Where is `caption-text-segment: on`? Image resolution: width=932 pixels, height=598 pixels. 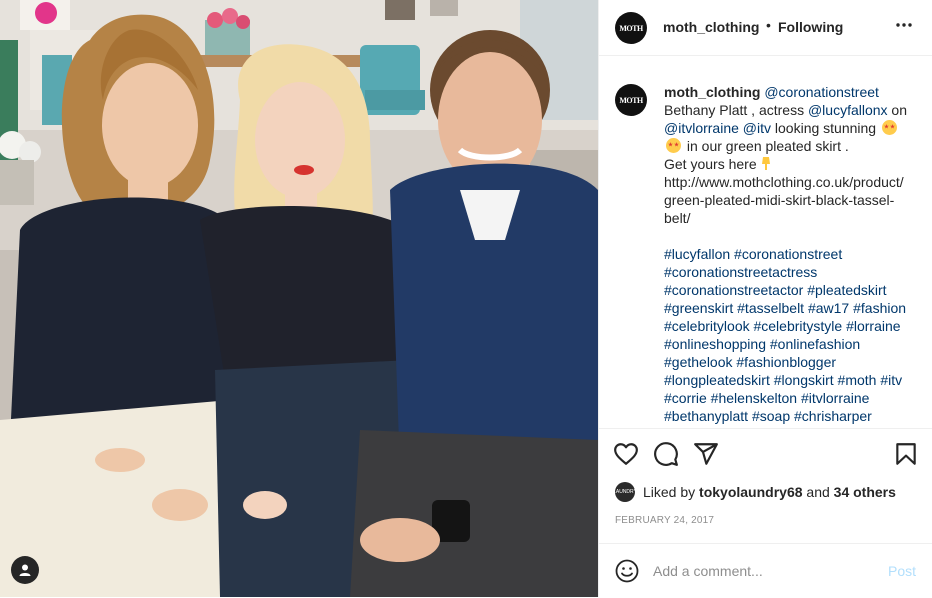 caption-text-segment: on is located at coordinates (897, 110).